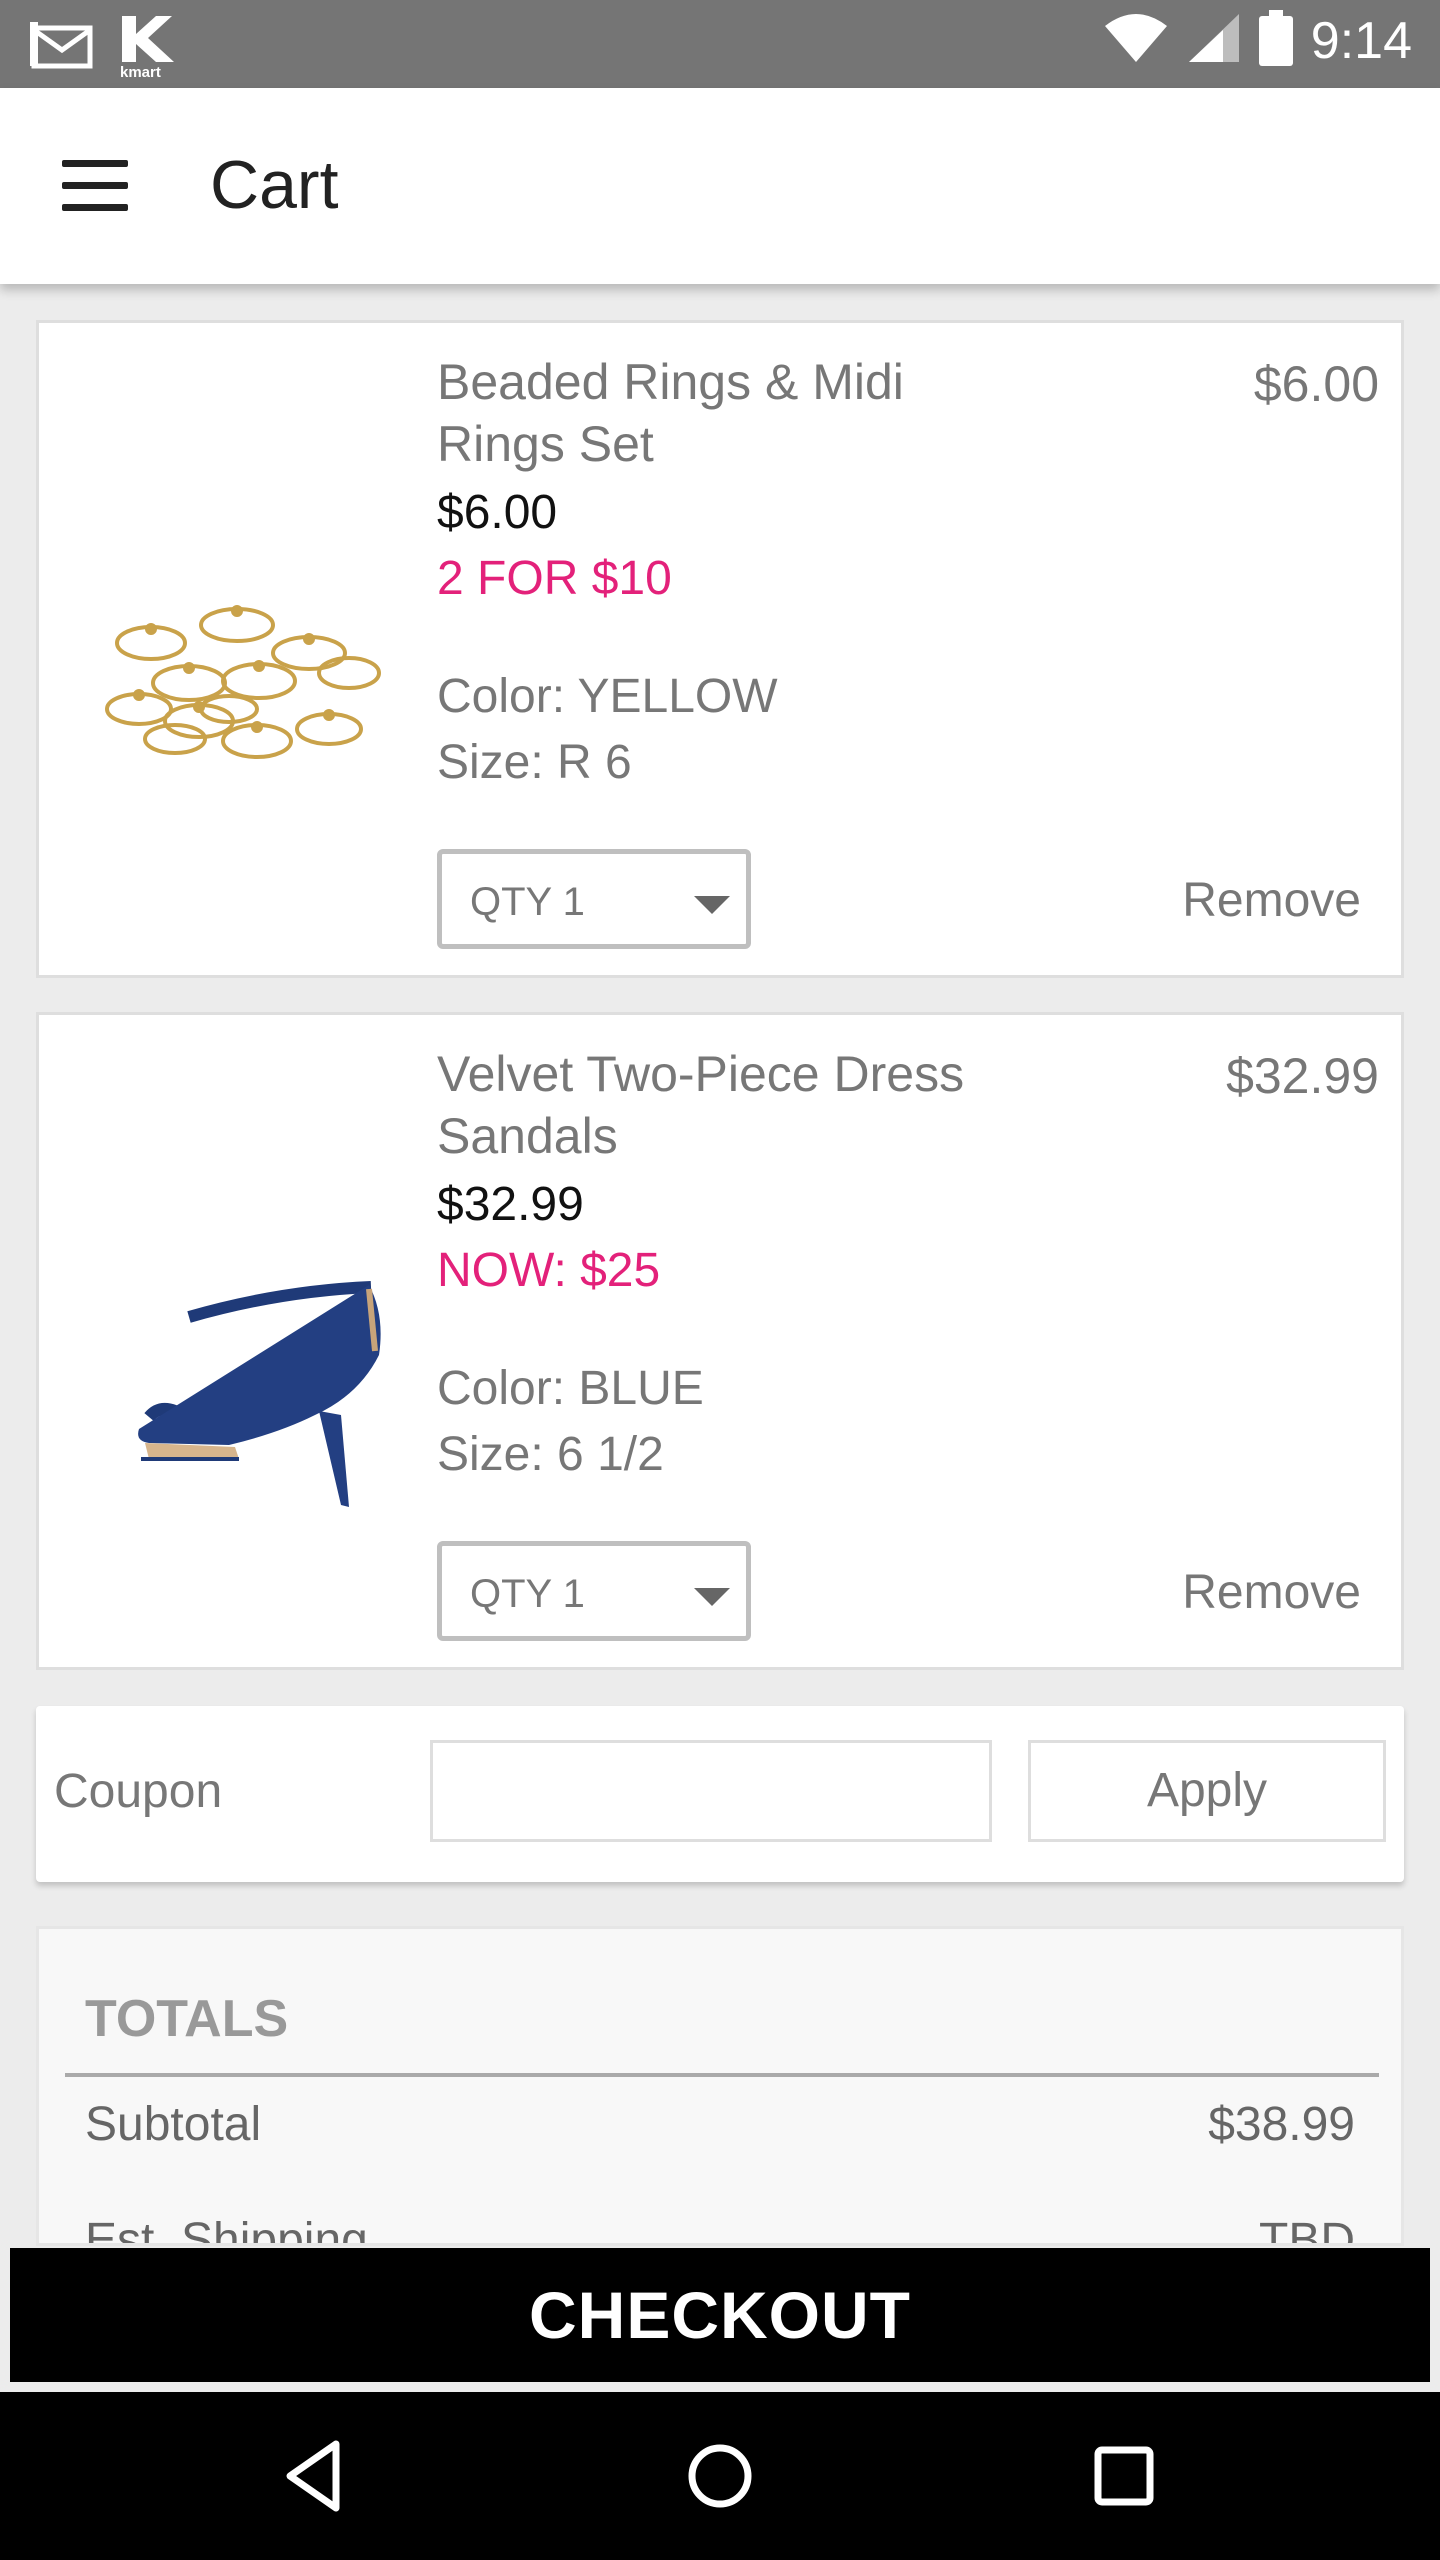 The width and height of the screenshot is (1440, 2560). I want to click on hamburger-menu-icon, so click(95, 186).